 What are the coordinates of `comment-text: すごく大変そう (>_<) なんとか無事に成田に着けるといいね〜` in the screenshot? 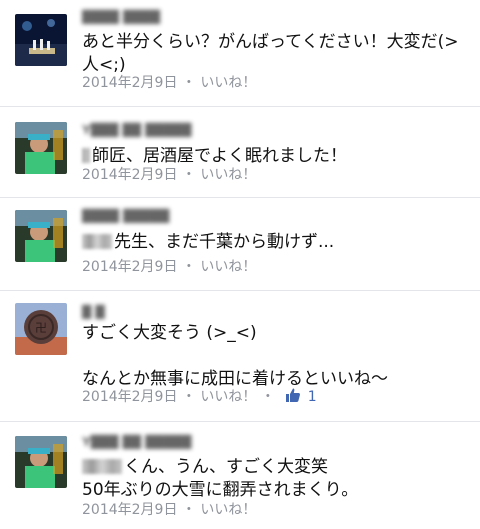 It's located at (235, 356).